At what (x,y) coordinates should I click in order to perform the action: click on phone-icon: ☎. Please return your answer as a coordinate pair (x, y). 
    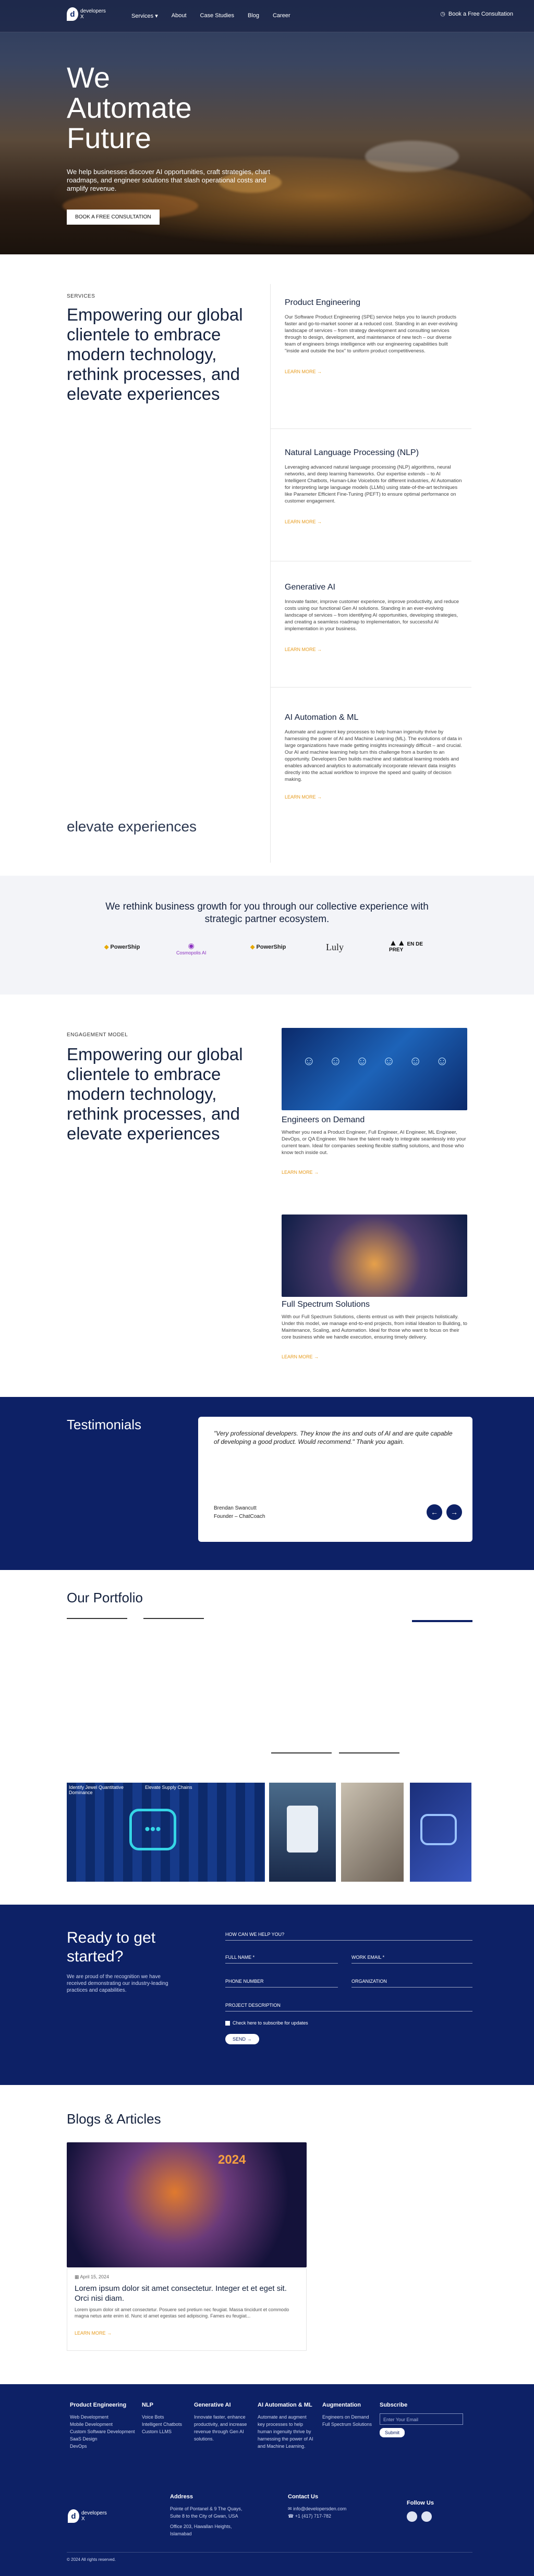
    Looking at the image, I should click on (291, 2516).